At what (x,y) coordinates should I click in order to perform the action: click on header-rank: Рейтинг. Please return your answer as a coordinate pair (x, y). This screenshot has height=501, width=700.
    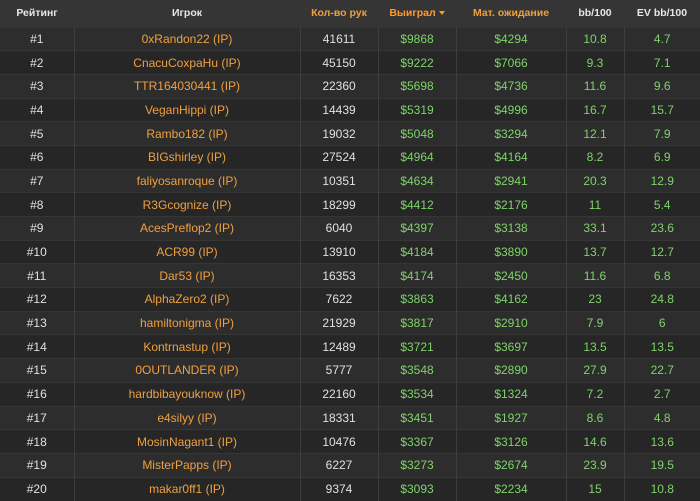
    Looking at the image, I should click on (37, 13).